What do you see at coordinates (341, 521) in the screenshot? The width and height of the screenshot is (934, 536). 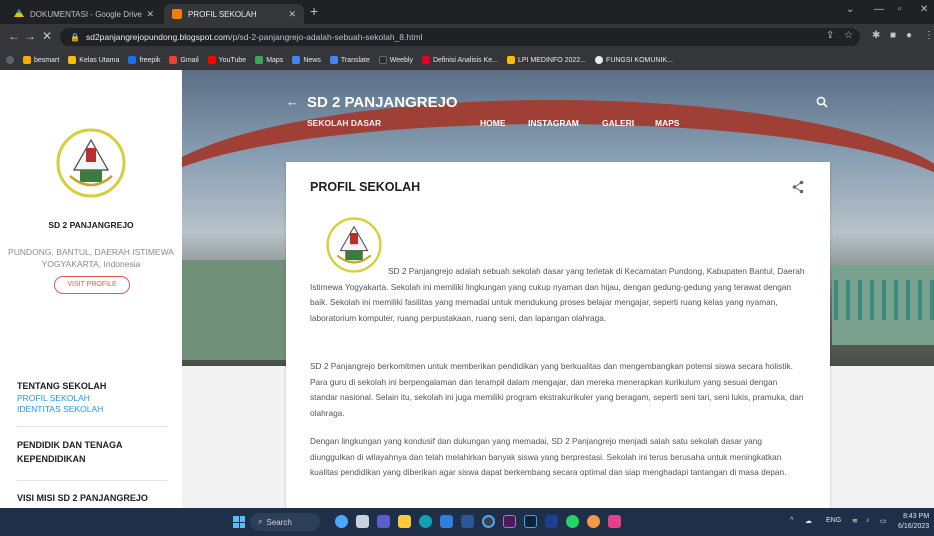 I see `copilot-icon` at bounding box center [341, 521].